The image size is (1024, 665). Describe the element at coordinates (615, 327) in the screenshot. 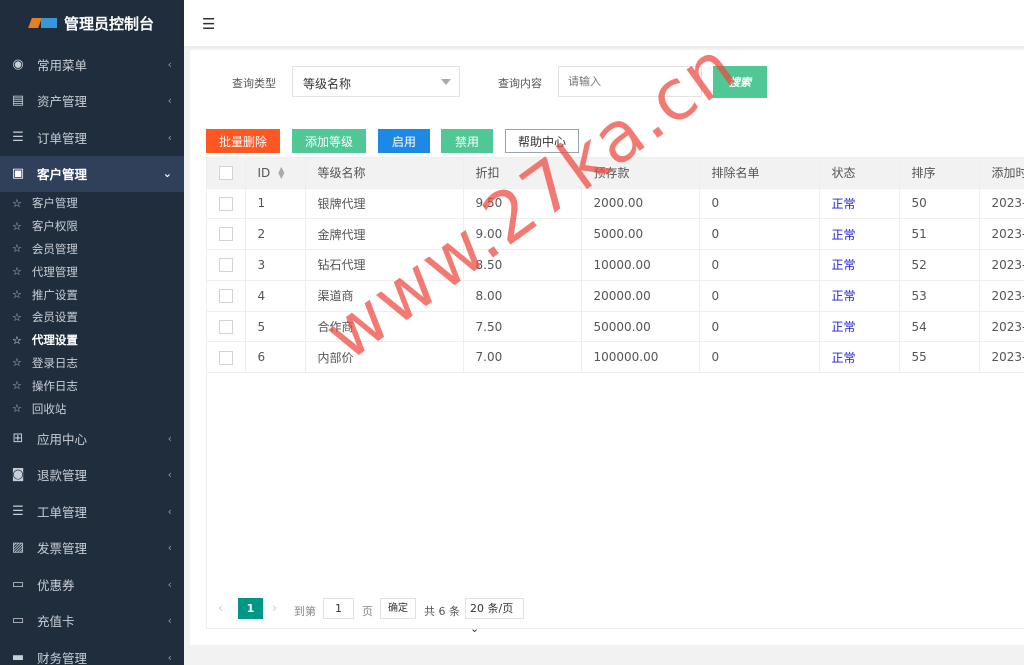

I see `table-row: 5 合作商 7.50 50000.00 0 正常 54 2023-` at that location.